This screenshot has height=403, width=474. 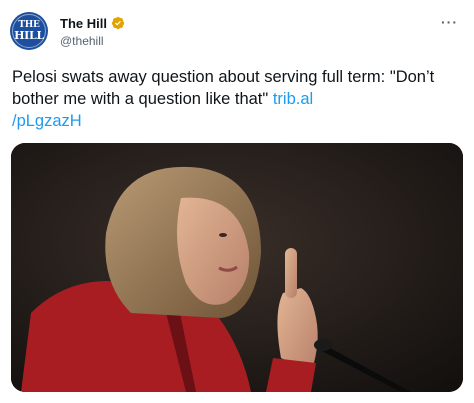 I want to click on author-names: The Hill @thehill, so click(x=92, y=31).